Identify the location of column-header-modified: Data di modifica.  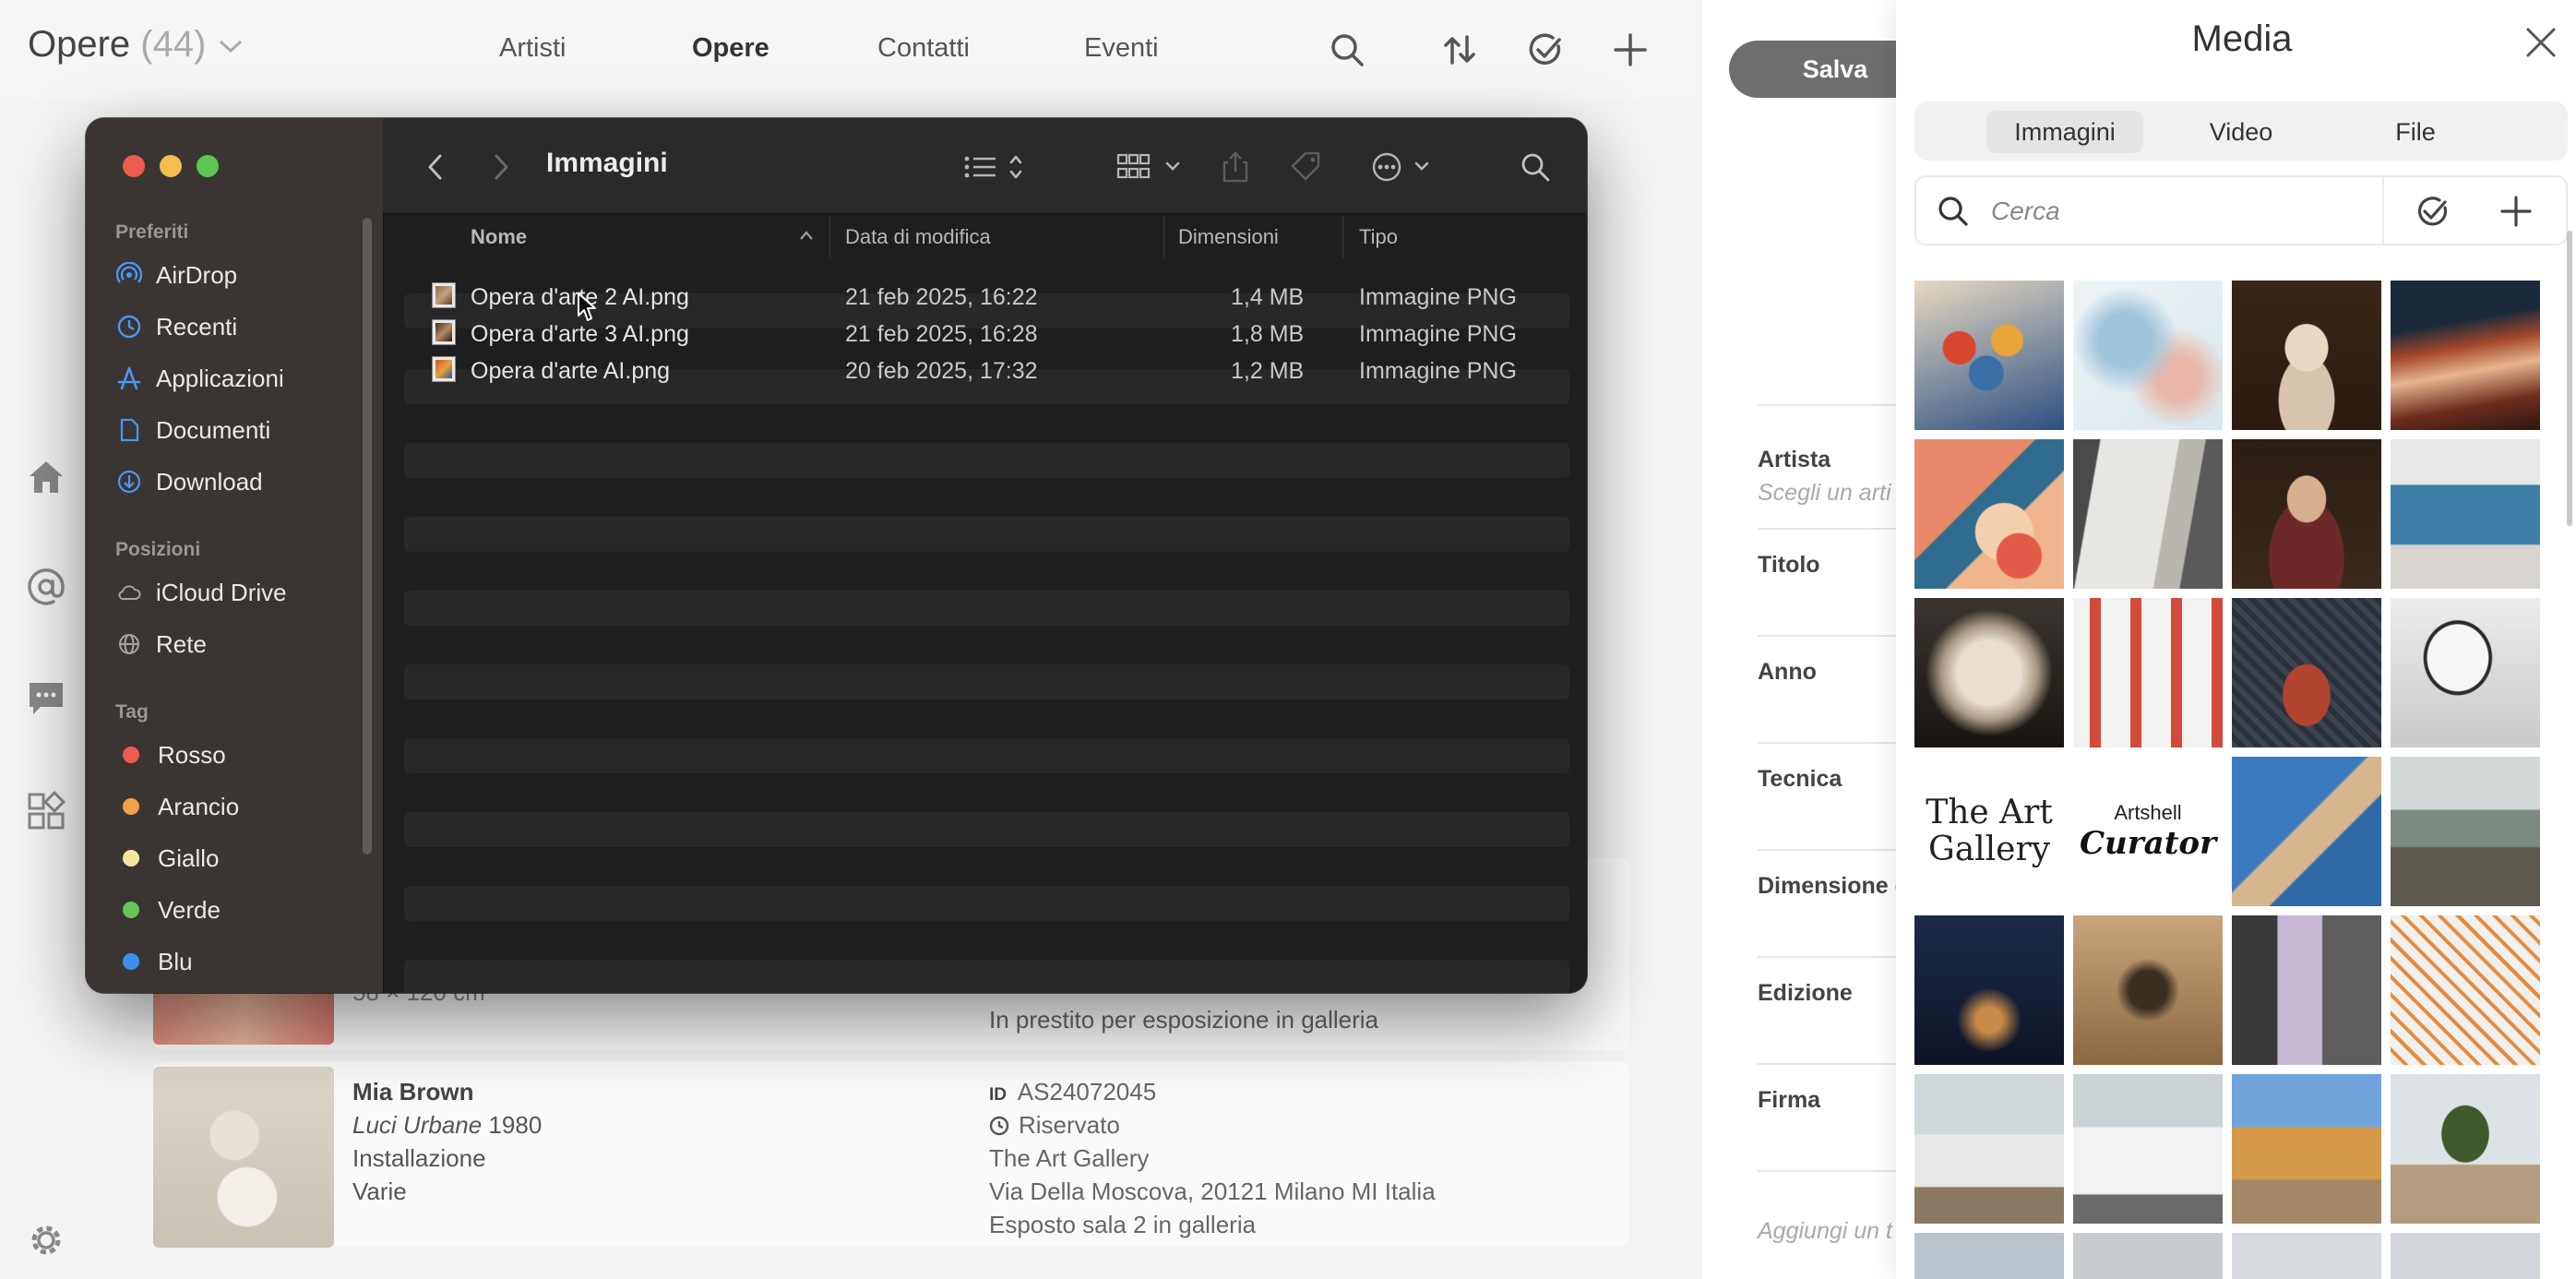
(918, 244).